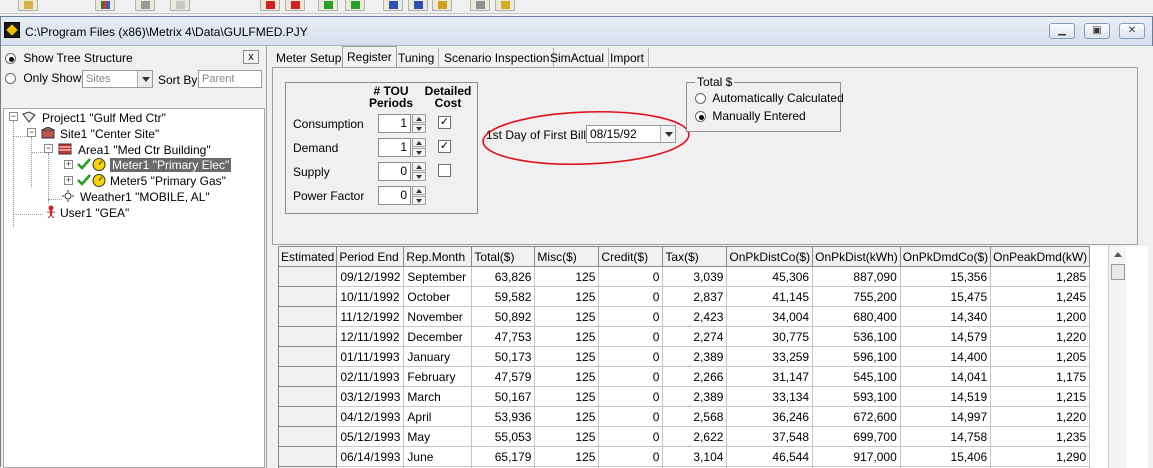 This screenshot has width=1153, height=468. I want to click on table-cell: 34,004, so click(770, 317).